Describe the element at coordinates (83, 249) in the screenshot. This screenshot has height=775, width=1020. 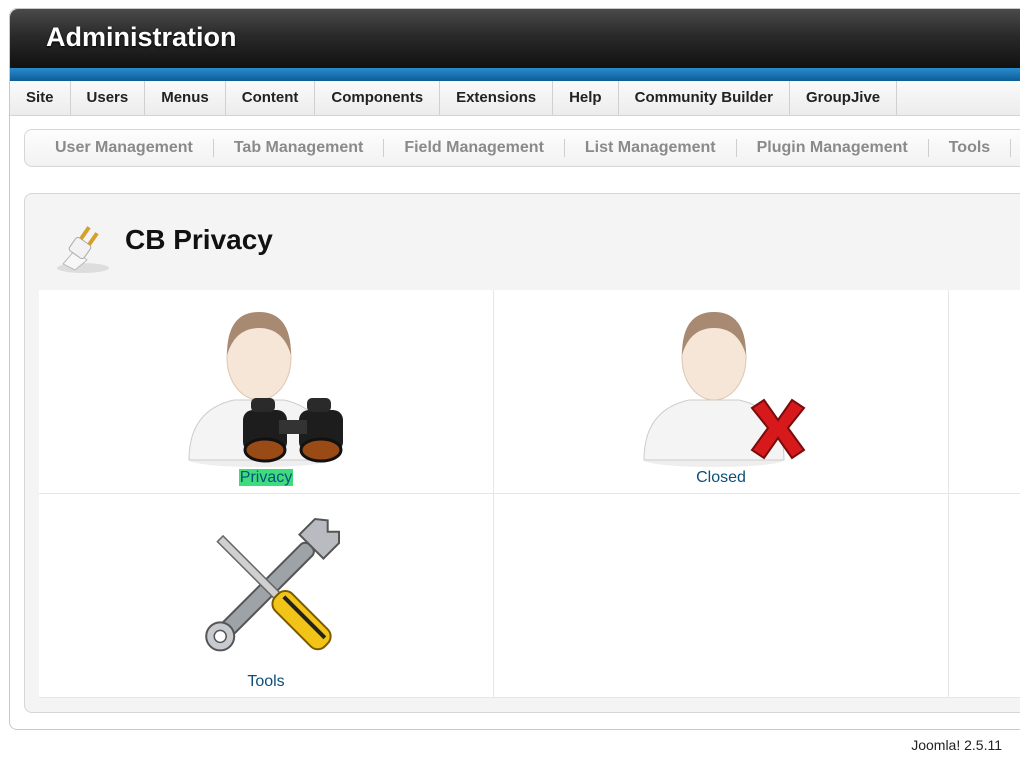
I see `plugin-plug-icon` at that location.